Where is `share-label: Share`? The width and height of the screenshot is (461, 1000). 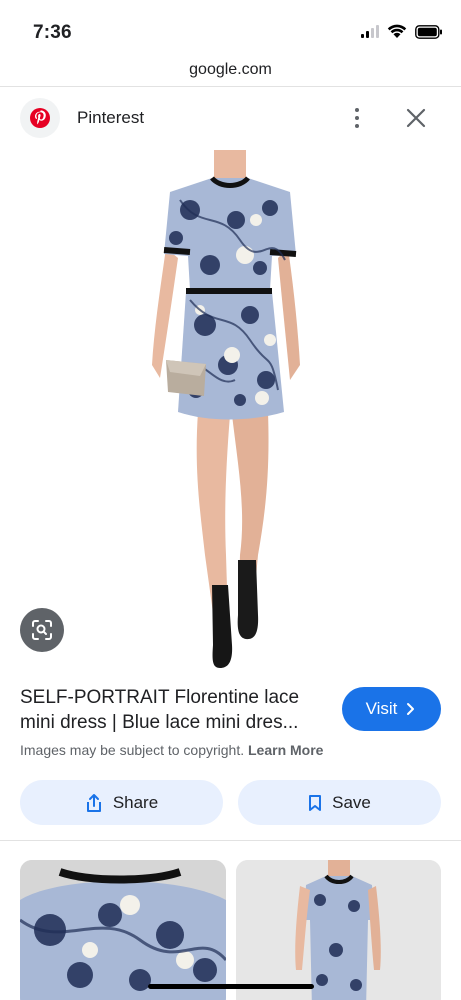 share-label: Share is located at coordinates (135, 802).